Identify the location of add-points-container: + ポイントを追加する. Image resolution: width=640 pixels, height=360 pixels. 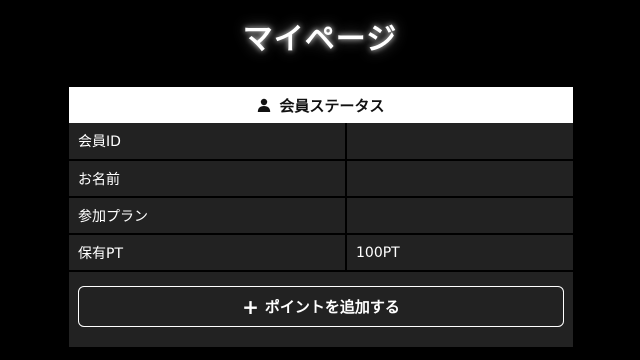
(321, 299).